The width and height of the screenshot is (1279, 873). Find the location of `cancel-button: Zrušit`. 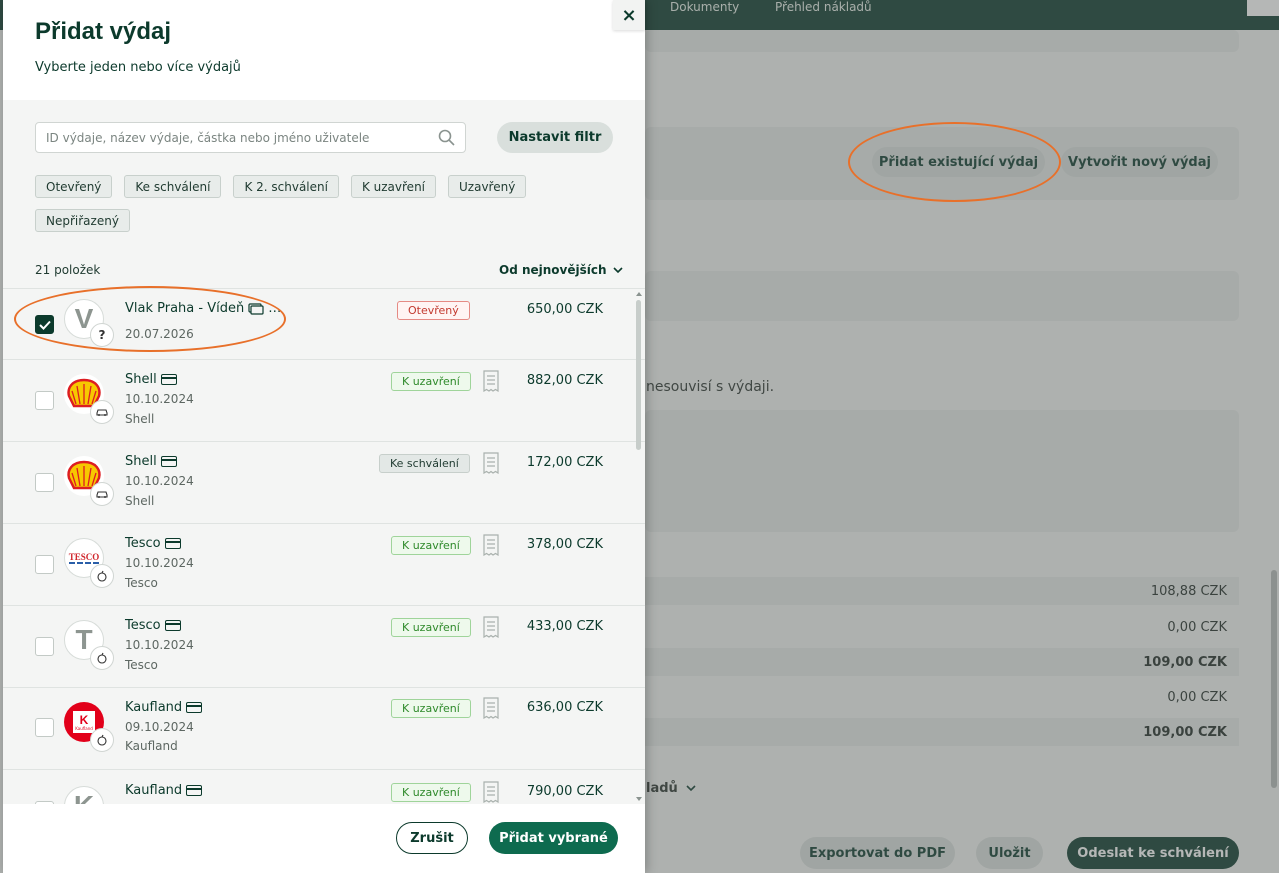

cancel-button: Zrušit is located at coordinates (432, 838).